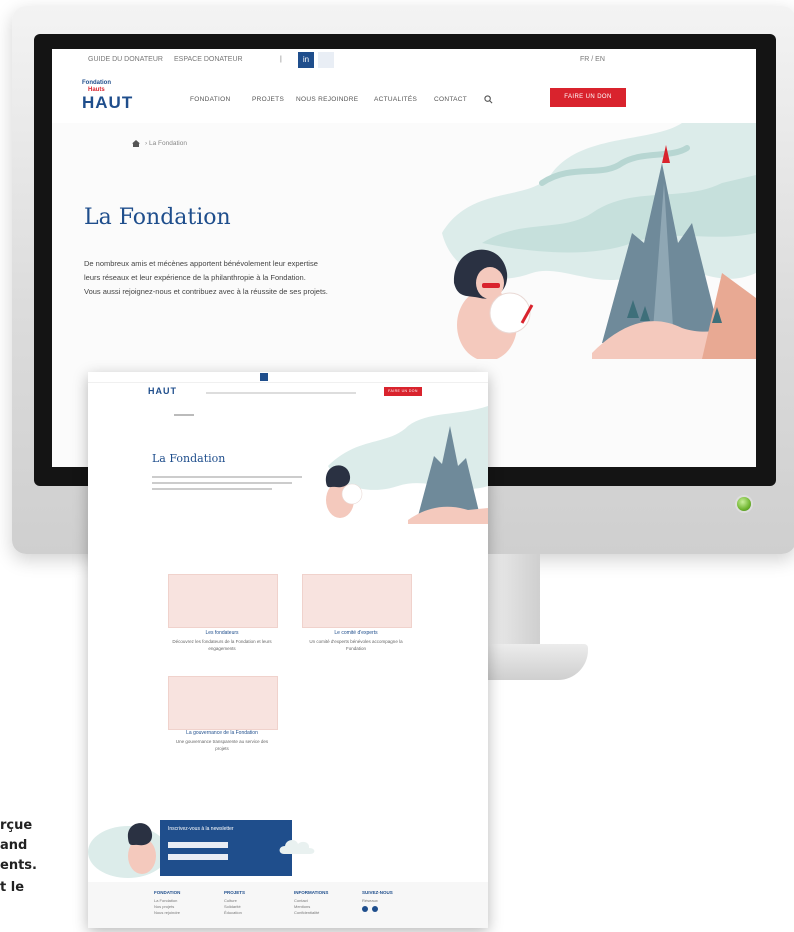 This screenshot has height=932, width=794. Describe the element at coordinates (592, 59) in the screenshot. I see `language-switch: FR / EN` at that location.